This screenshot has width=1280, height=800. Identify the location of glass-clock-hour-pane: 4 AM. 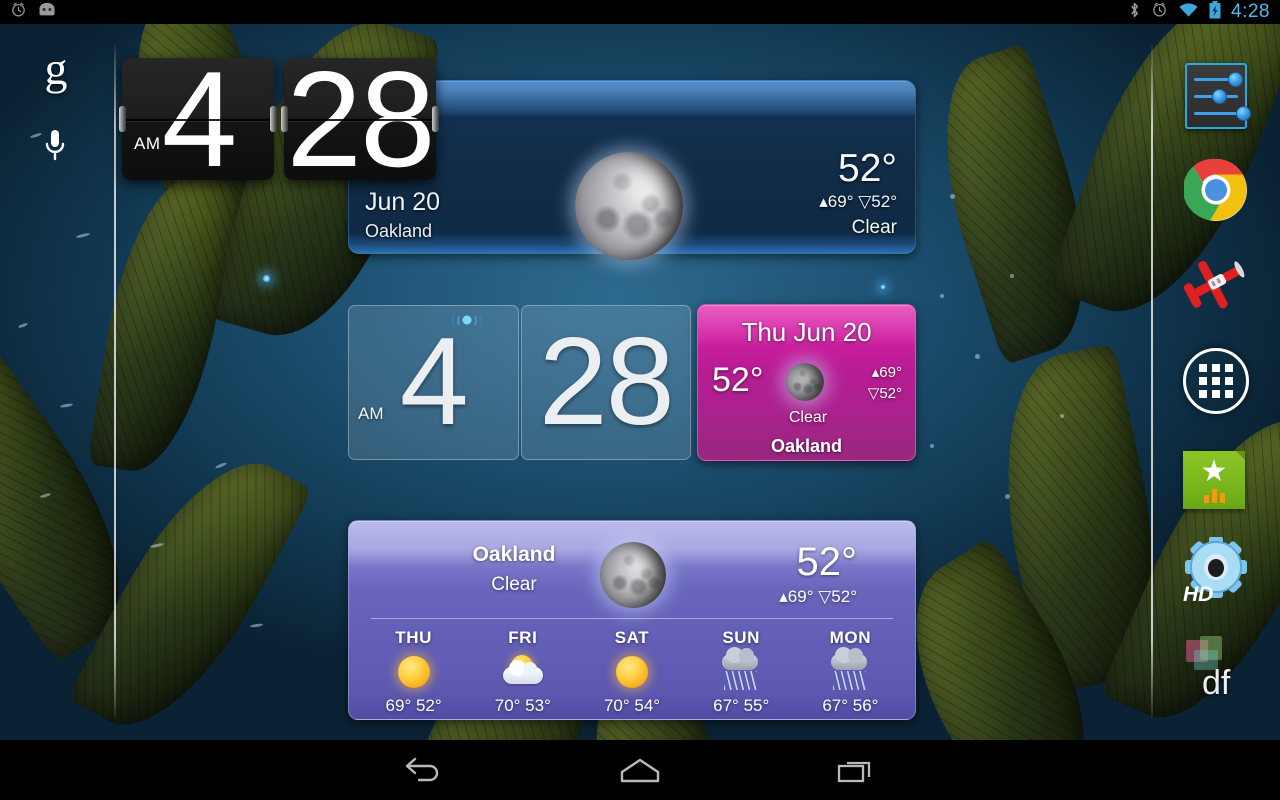
(433, 382).